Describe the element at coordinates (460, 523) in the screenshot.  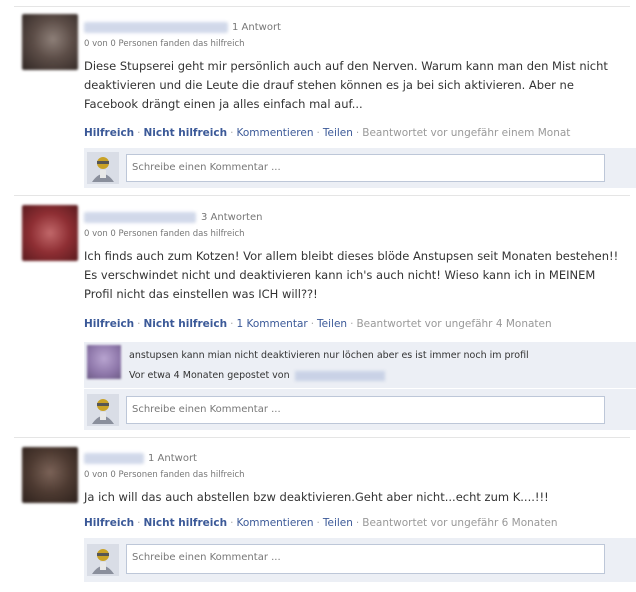
I see `answered-timestamp: Beantwortet vor ungefähr 6 Monaten` at that location.